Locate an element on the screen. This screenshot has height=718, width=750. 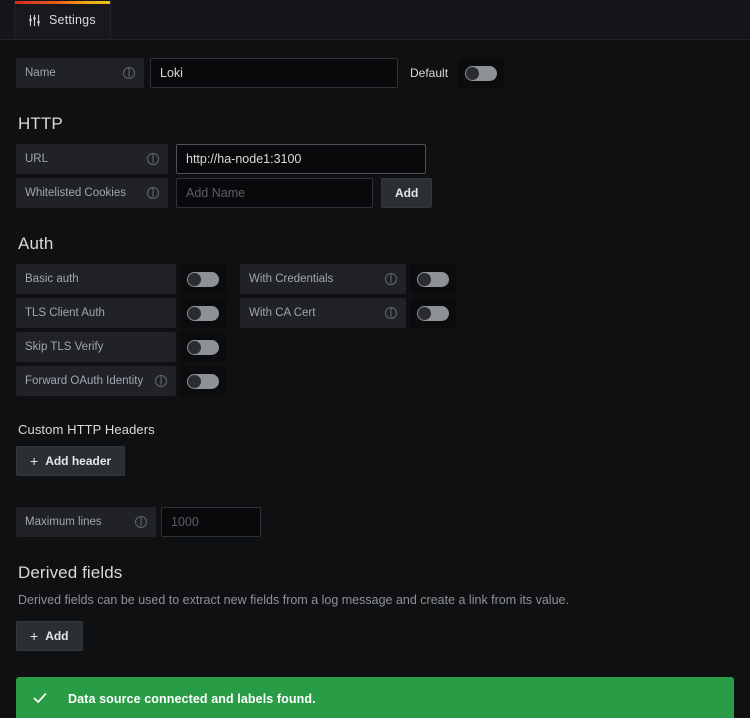
name-input is located at coordinates (274, 73).